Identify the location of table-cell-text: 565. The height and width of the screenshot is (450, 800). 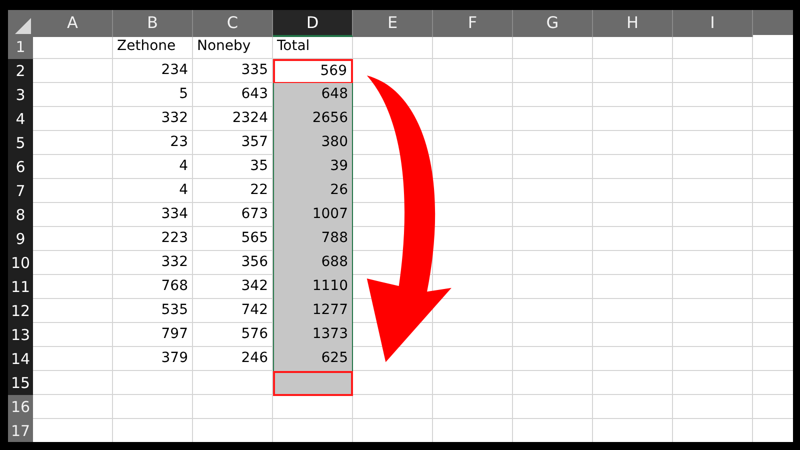
(254, 238).